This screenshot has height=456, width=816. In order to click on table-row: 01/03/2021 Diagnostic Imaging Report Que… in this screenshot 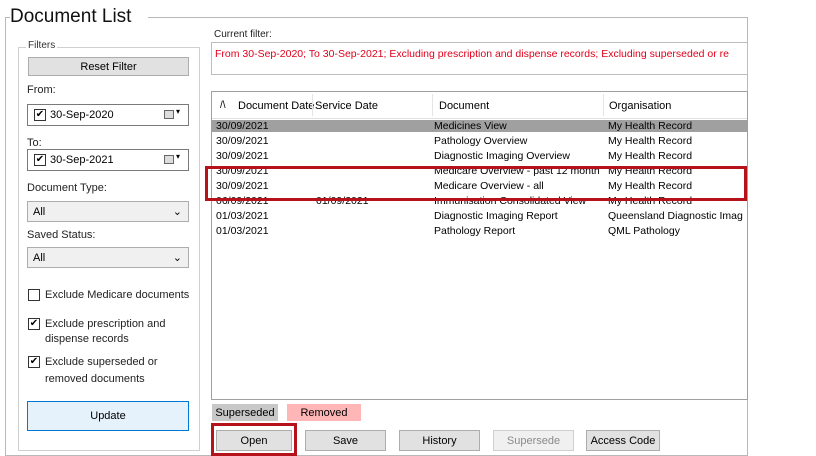, I will do `click(479, 216)`.